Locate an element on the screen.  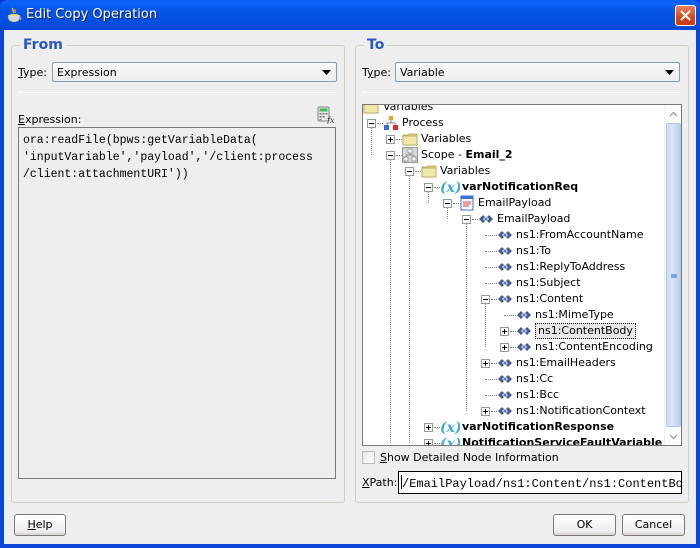
label-text: xpression: is located at coordinates (53, 119).